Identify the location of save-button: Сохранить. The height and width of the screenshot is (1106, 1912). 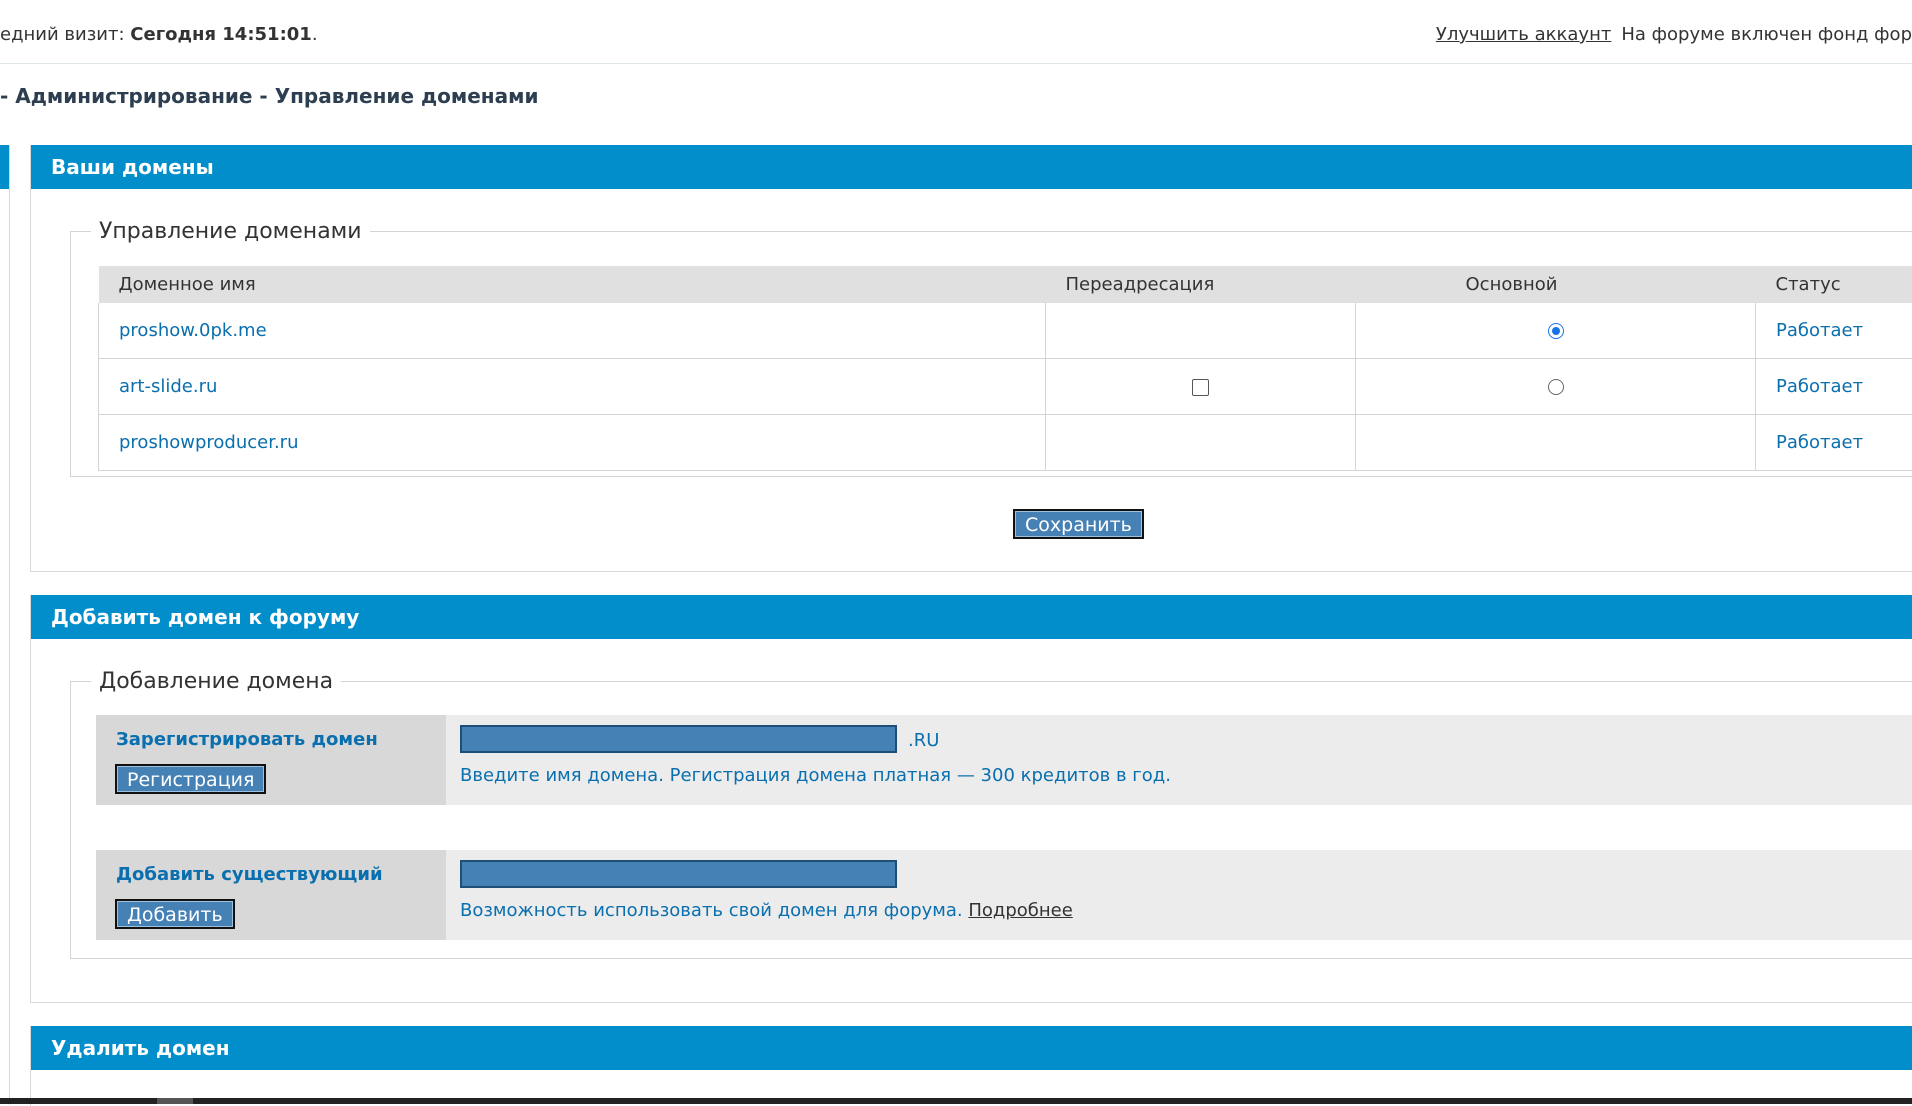
(1078, 524).